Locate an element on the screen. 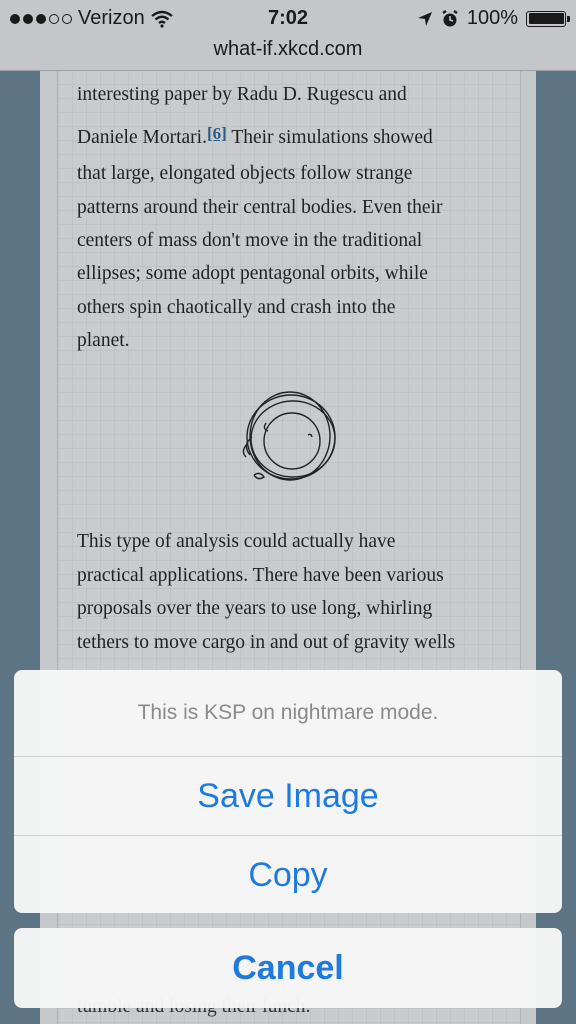 This screenshot has height=1024, width=576. action-sheet-title: This is KSP on nightmare mode. is located at coordinates (288, 712).